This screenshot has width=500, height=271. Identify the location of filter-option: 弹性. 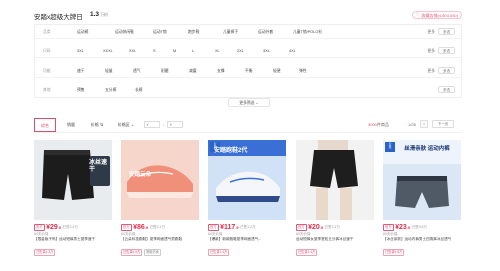
(303, 71).